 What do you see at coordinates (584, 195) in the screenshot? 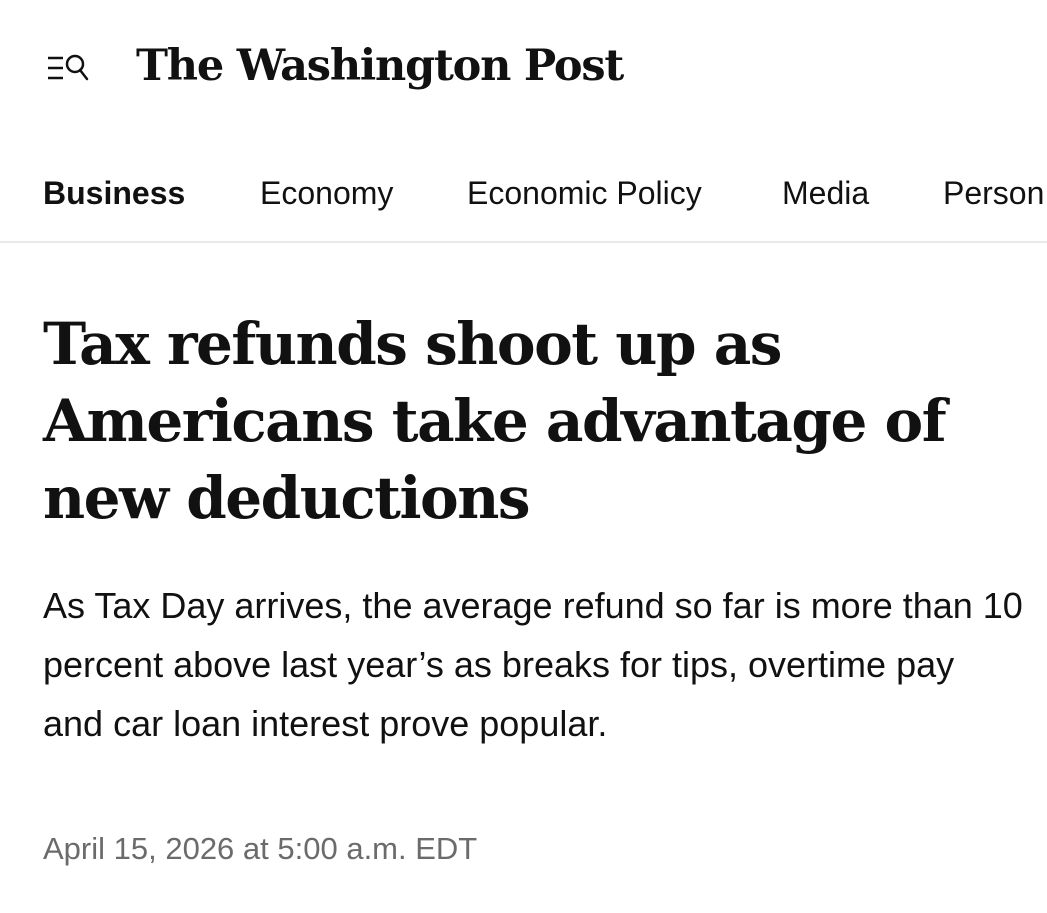
I see `nav-tab-economic-policy: Economic Policy` at bounding box center [584, 195].